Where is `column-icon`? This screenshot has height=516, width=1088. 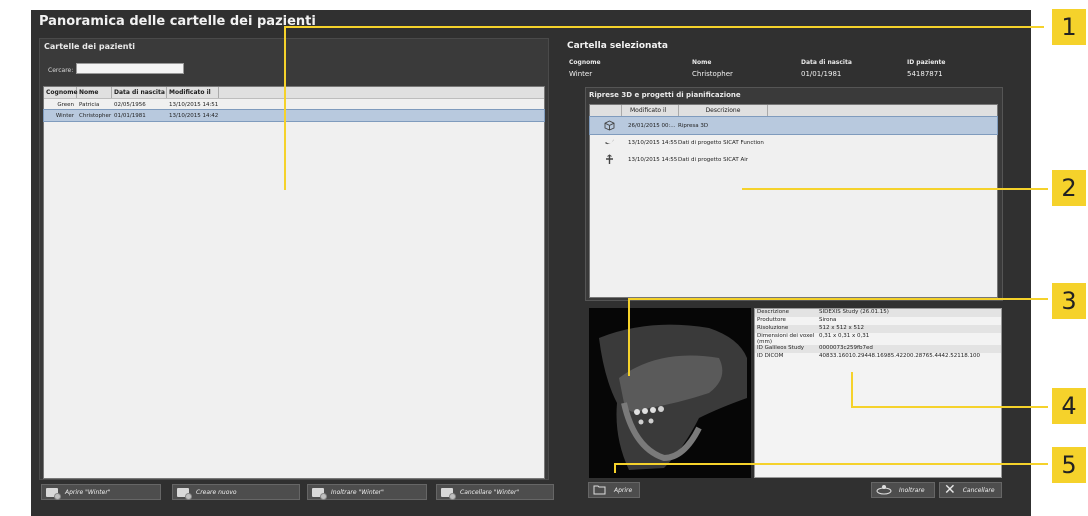 column-icon is located at coordinates (606, 110).